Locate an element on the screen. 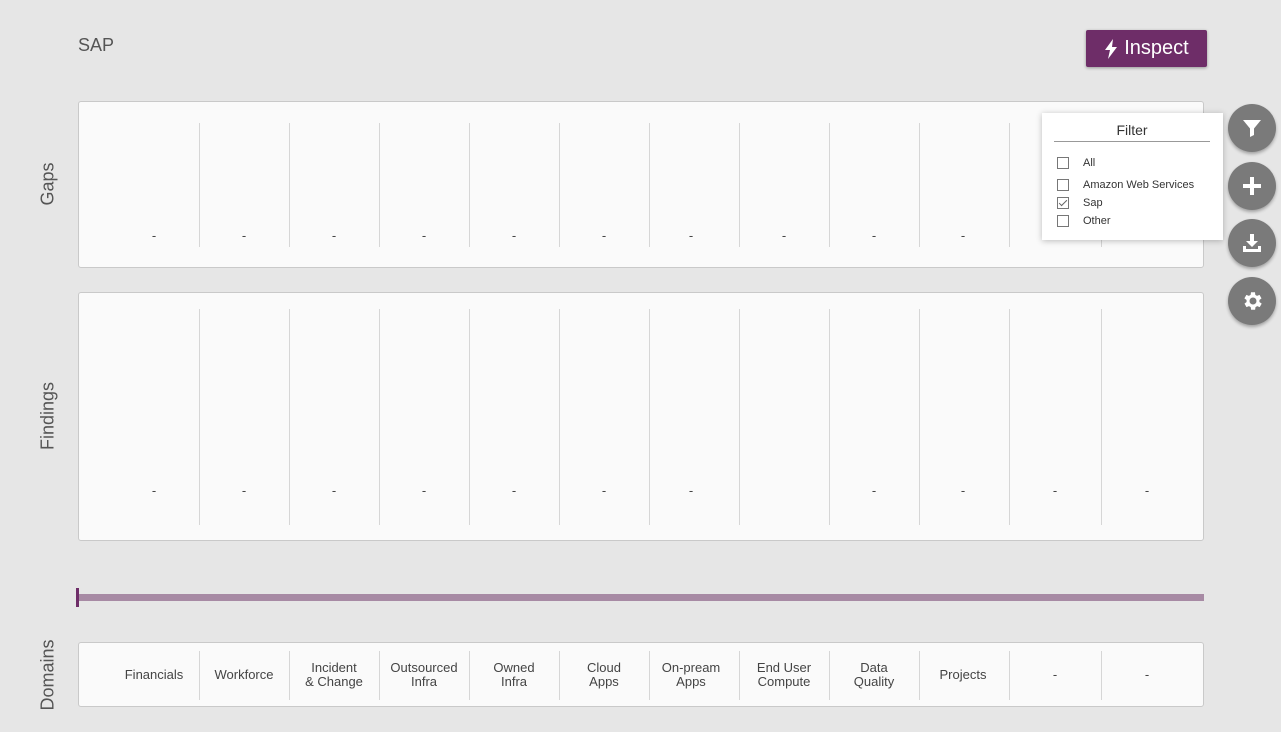  gear-icon is located at coordinates (1253, 301).